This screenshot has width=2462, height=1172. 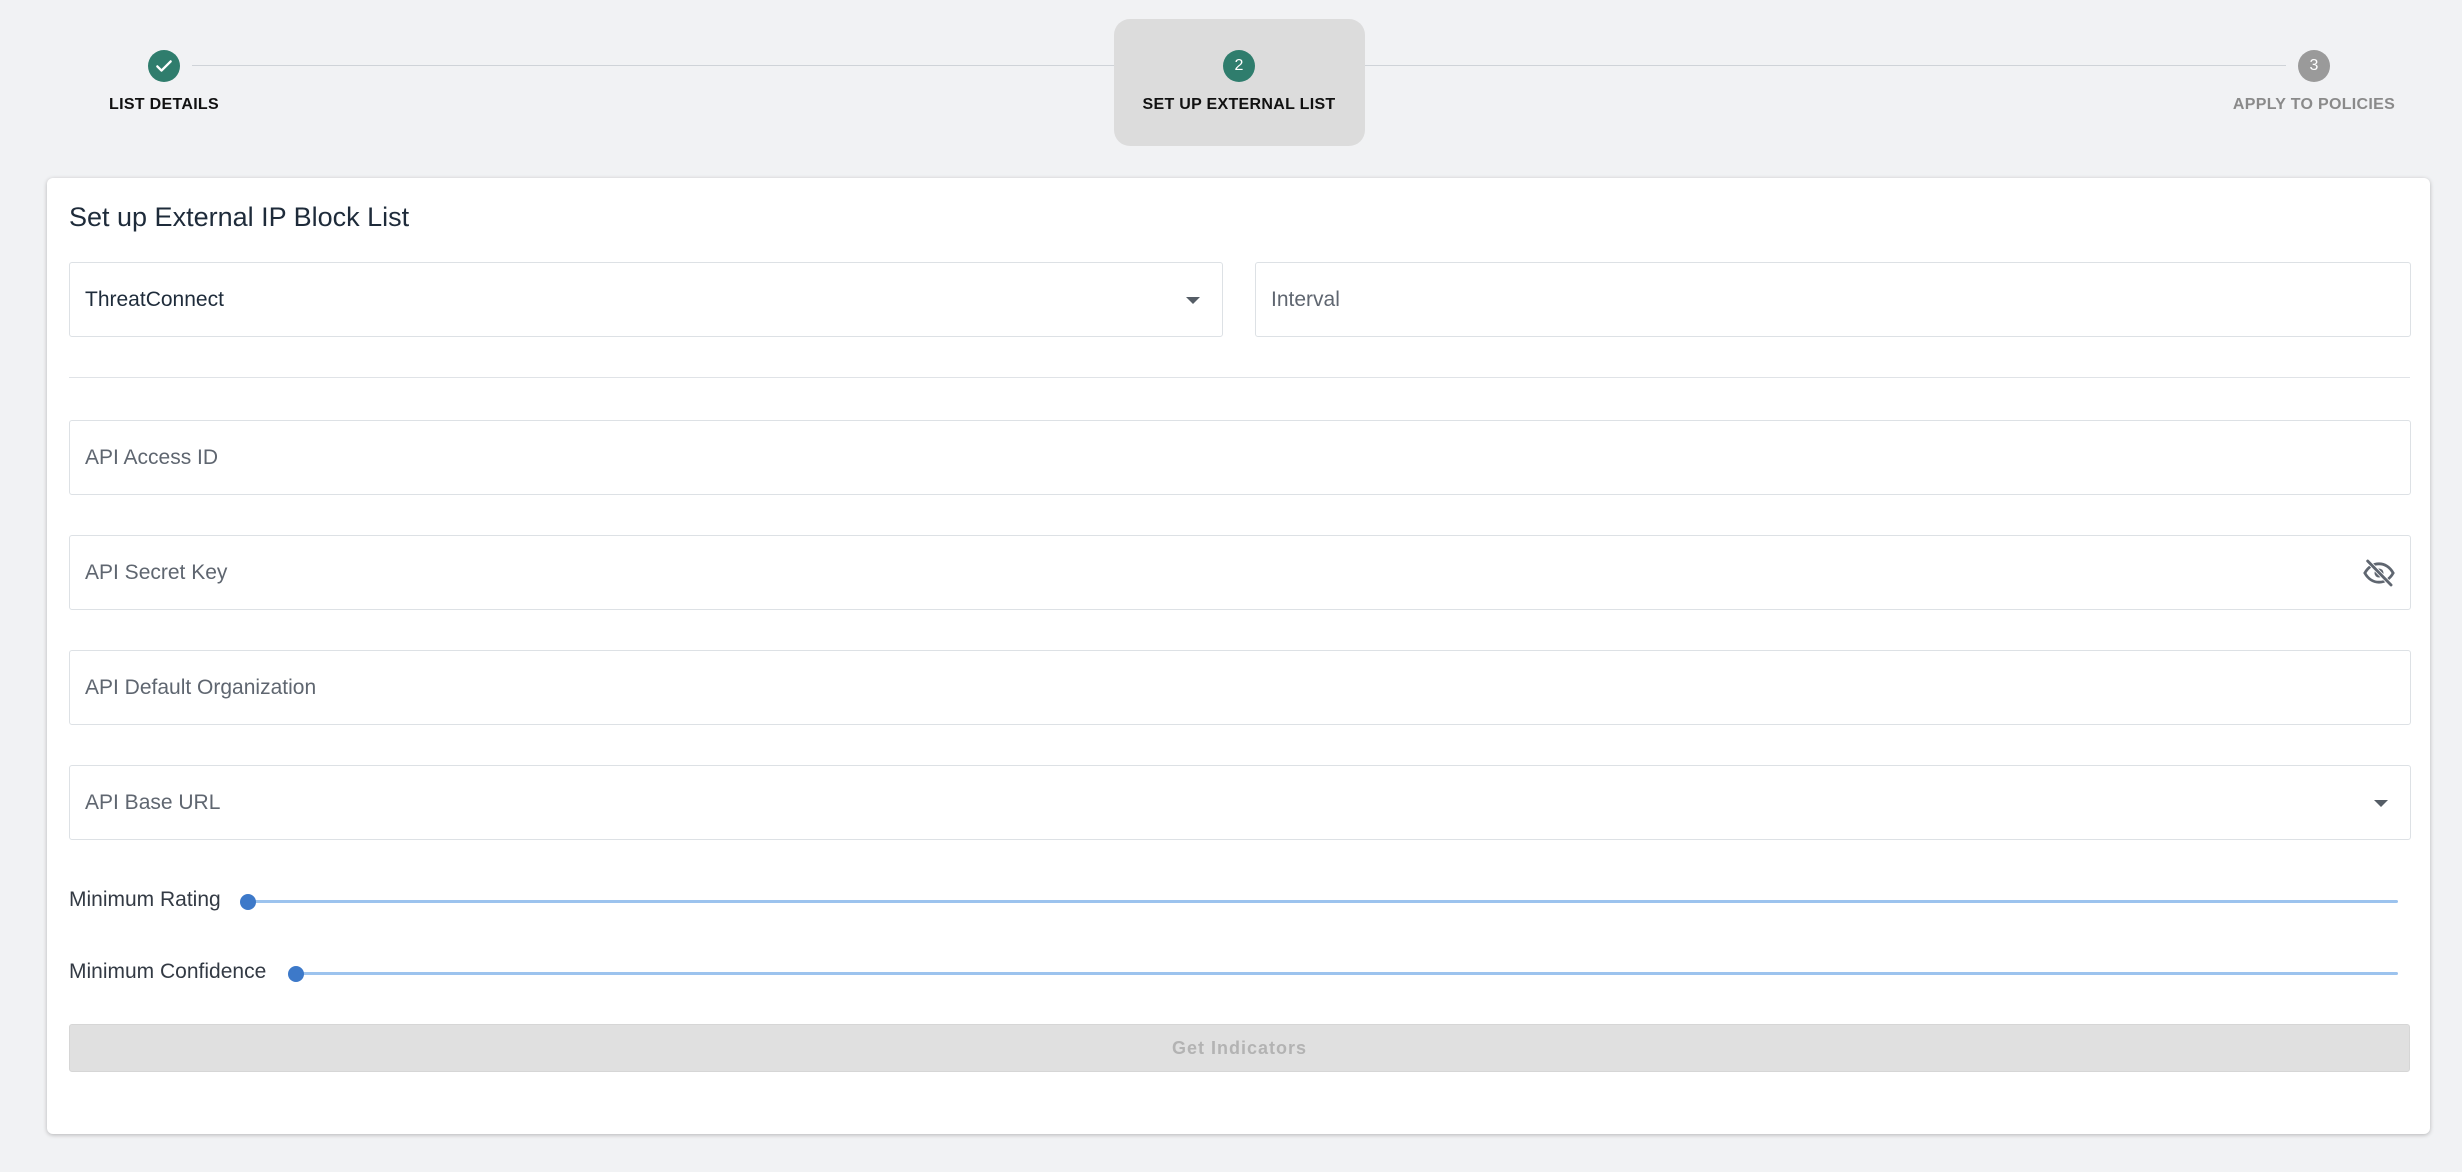 I want to click on step-2-label: SET UP EXTERNAL LIST, so click(x=1239, y=105).